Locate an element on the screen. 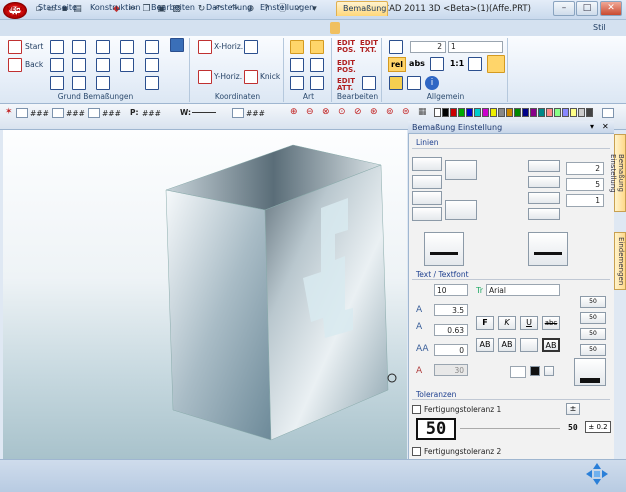  swatch-magenta is located at coordinates (485, 112).